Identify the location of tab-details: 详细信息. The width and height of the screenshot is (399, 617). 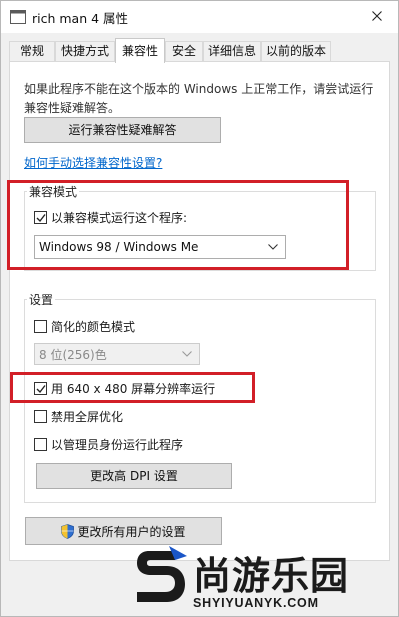
(232, 51).